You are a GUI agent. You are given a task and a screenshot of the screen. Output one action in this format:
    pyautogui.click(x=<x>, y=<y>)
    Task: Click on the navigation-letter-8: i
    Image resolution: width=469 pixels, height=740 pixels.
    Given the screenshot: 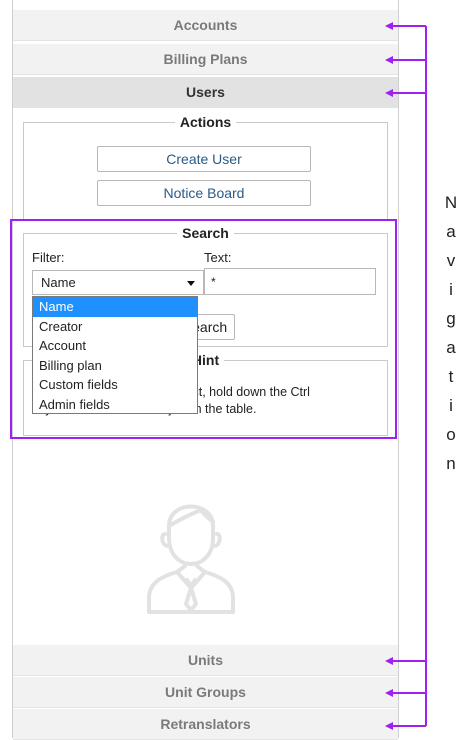 What is the action you would take?
    pyautogui.click(x=451, y=405)
    